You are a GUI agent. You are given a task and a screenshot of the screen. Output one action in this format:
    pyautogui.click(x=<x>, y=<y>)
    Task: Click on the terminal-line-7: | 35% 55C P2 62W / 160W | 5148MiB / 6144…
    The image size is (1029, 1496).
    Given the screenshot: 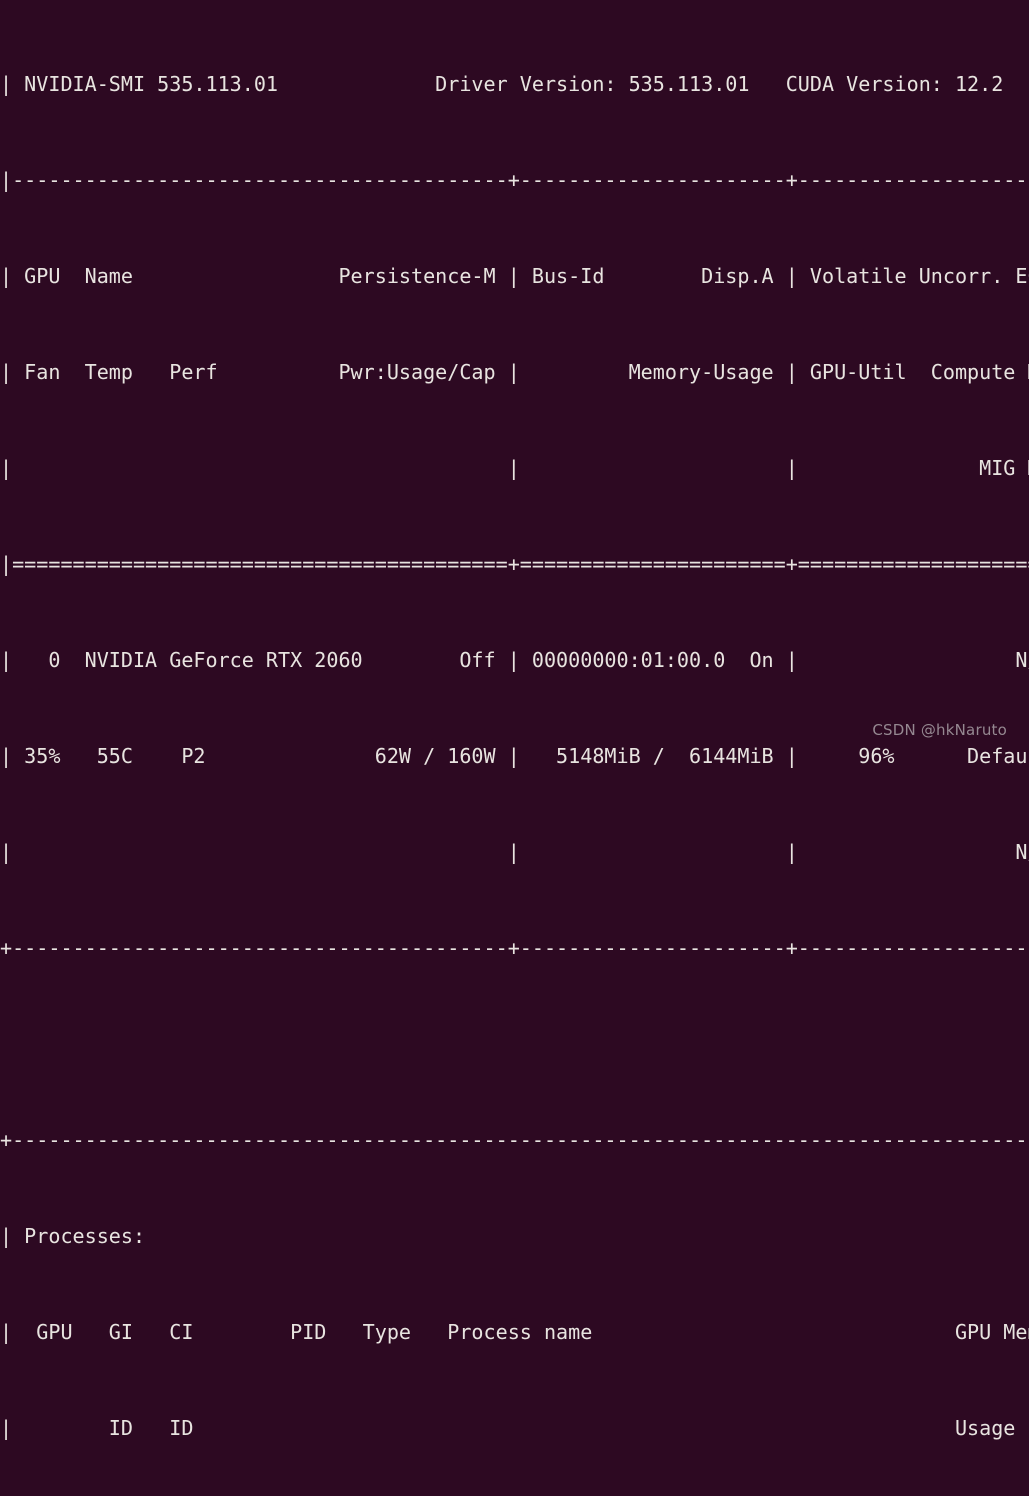 What is the action you would take?
    pyautogui.click(x=514, y=756)
    